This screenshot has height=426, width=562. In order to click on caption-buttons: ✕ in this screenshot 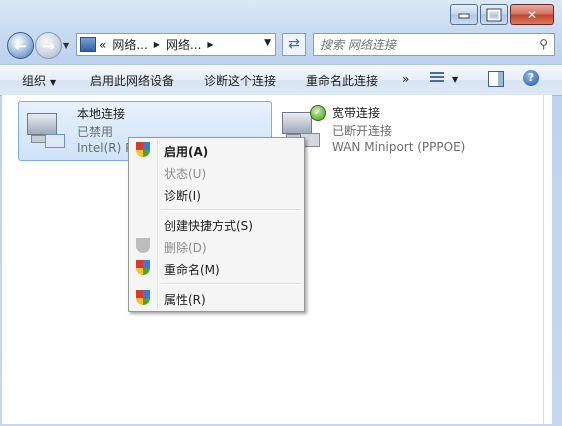, I will do `click(501, 14)`.